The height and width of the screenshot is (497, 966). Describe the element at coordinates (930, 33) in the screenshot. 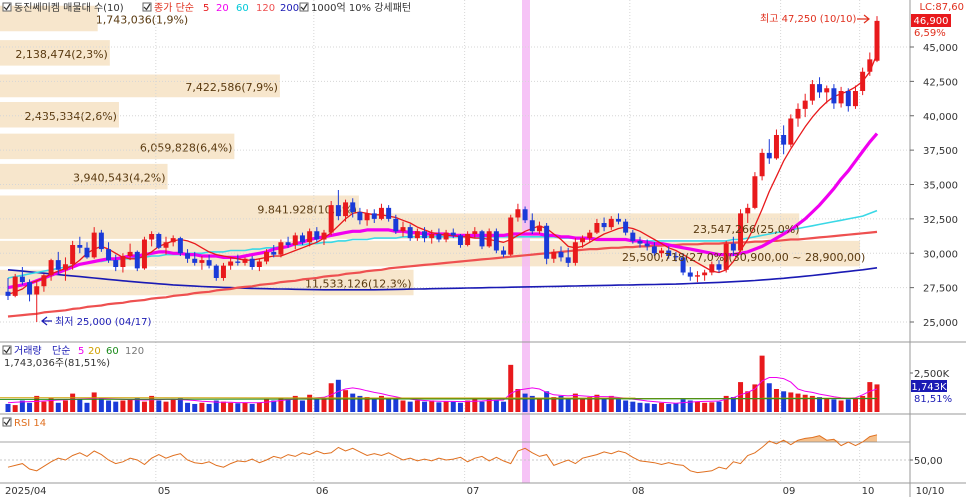

I see `current-change: 6,59%` at that location.